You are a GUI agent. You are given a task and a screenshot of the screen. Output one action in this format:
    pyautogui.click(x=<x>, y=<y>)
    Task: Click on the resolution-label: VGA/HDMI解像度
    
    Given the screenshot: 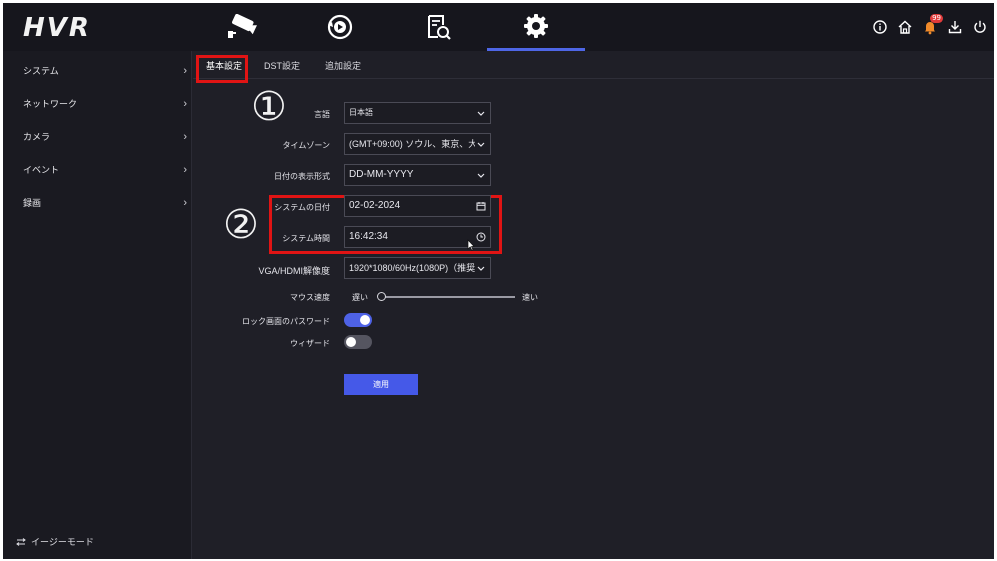 What is the action you would take?
    pyautogui.click(x=294, y=271)
    